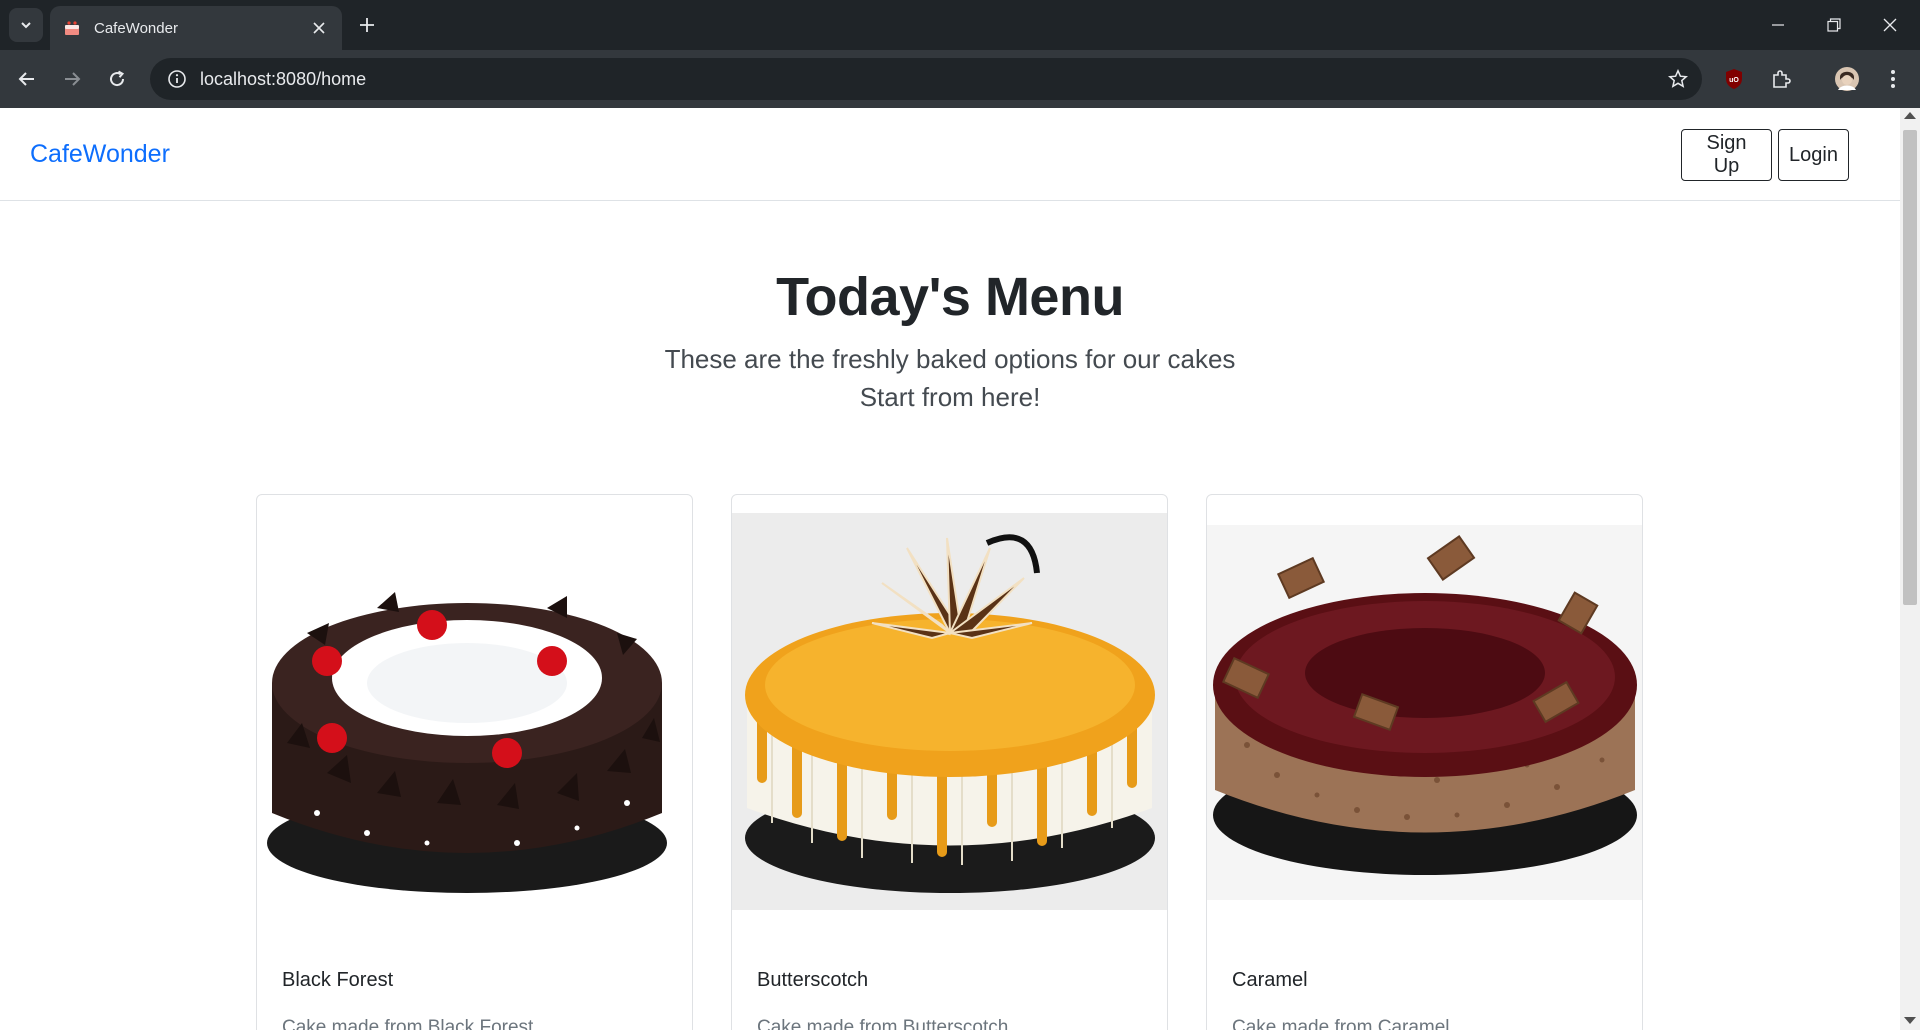  What do you see at coordinates (950, 297) in the screenshot?
I see `page-title: Today's Menu` at bounding box center [950, 297].